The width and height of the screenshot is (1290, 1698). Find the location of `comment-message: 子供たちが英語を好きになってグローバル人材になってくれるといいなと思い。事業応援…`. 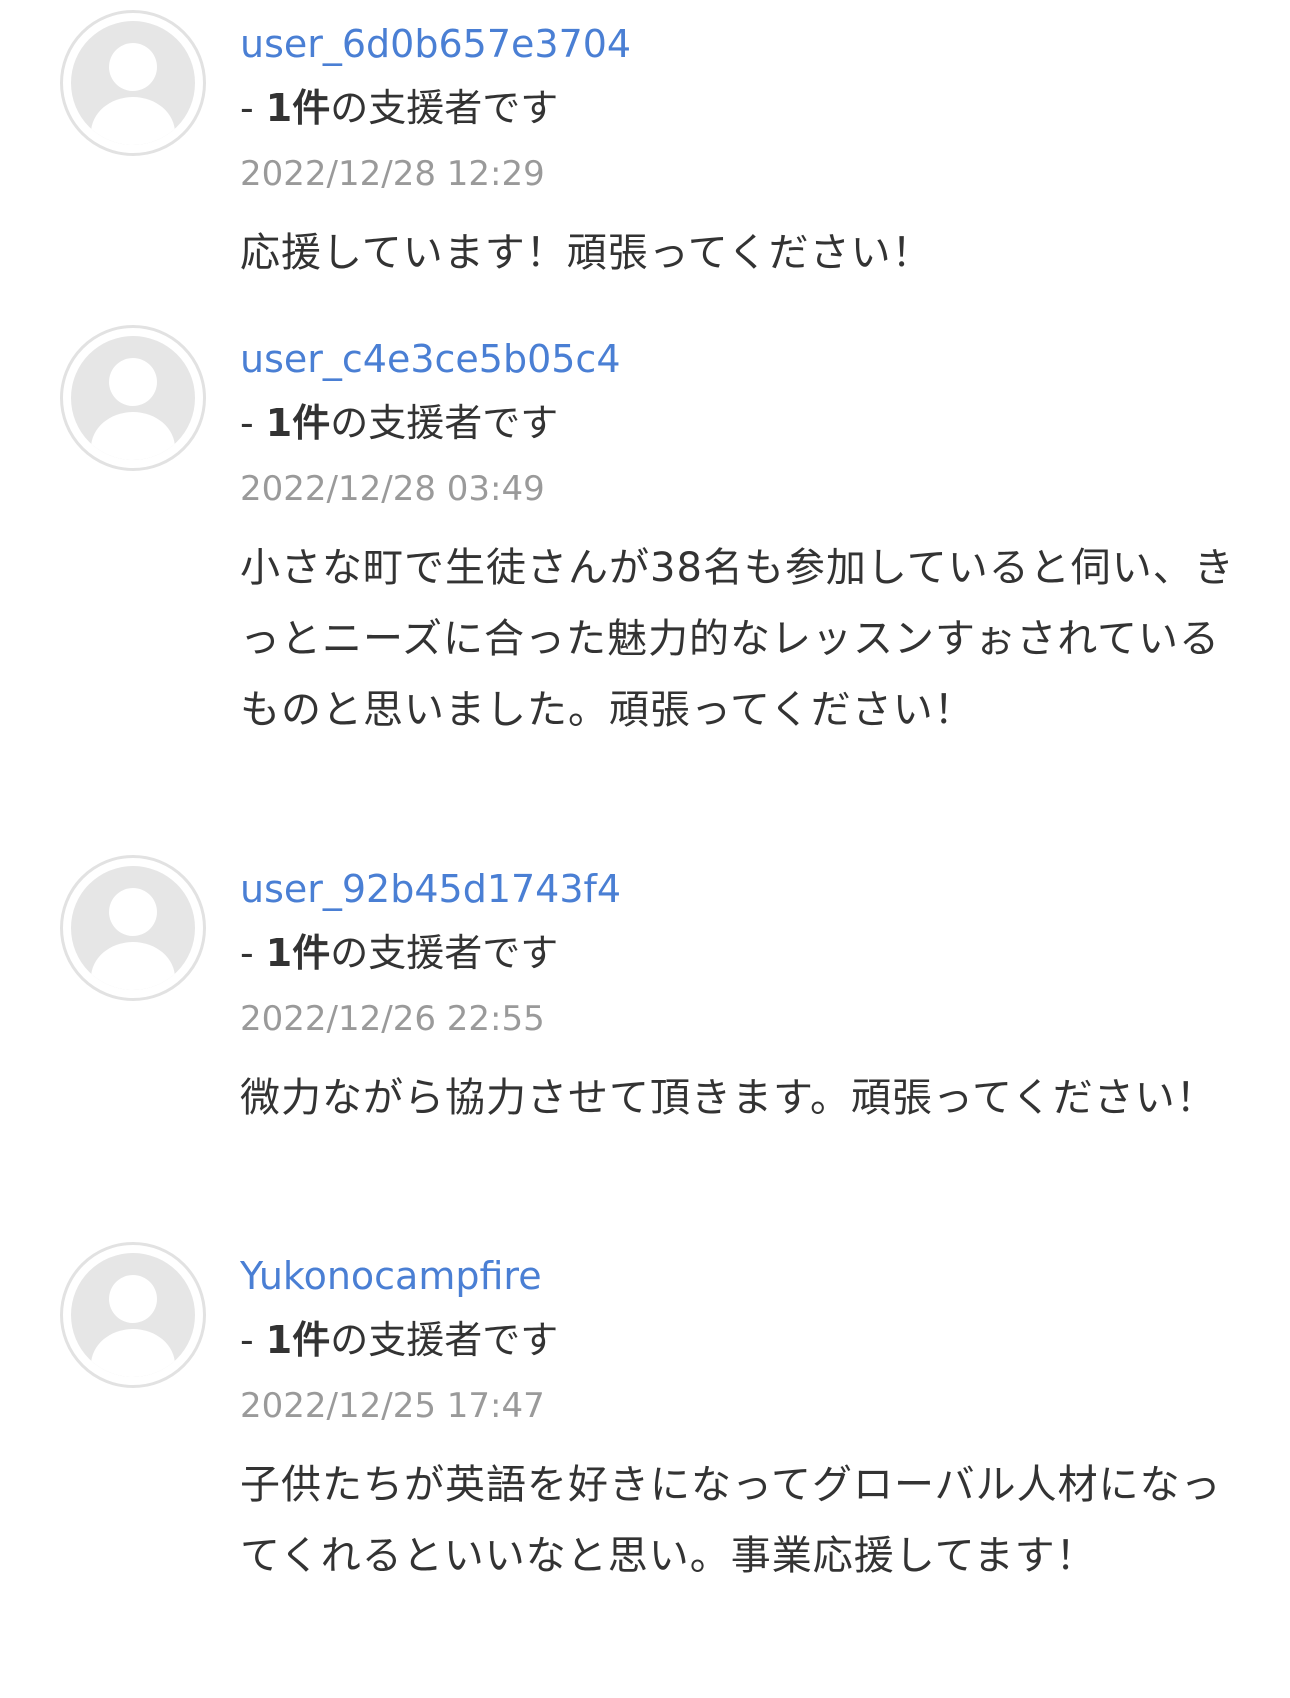

comment-message: 子供たちが英語を好きになってグローバル人材になってくれるといいなと思い。事業応援… is located at coordinates (731, 1520).